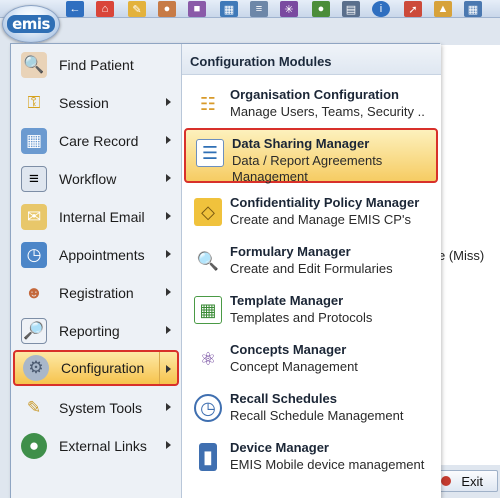  What do you see at coordinates (208, 310) in the screenshot?
I see `template-table-icon: ▦` at bounding box center [208, 310].